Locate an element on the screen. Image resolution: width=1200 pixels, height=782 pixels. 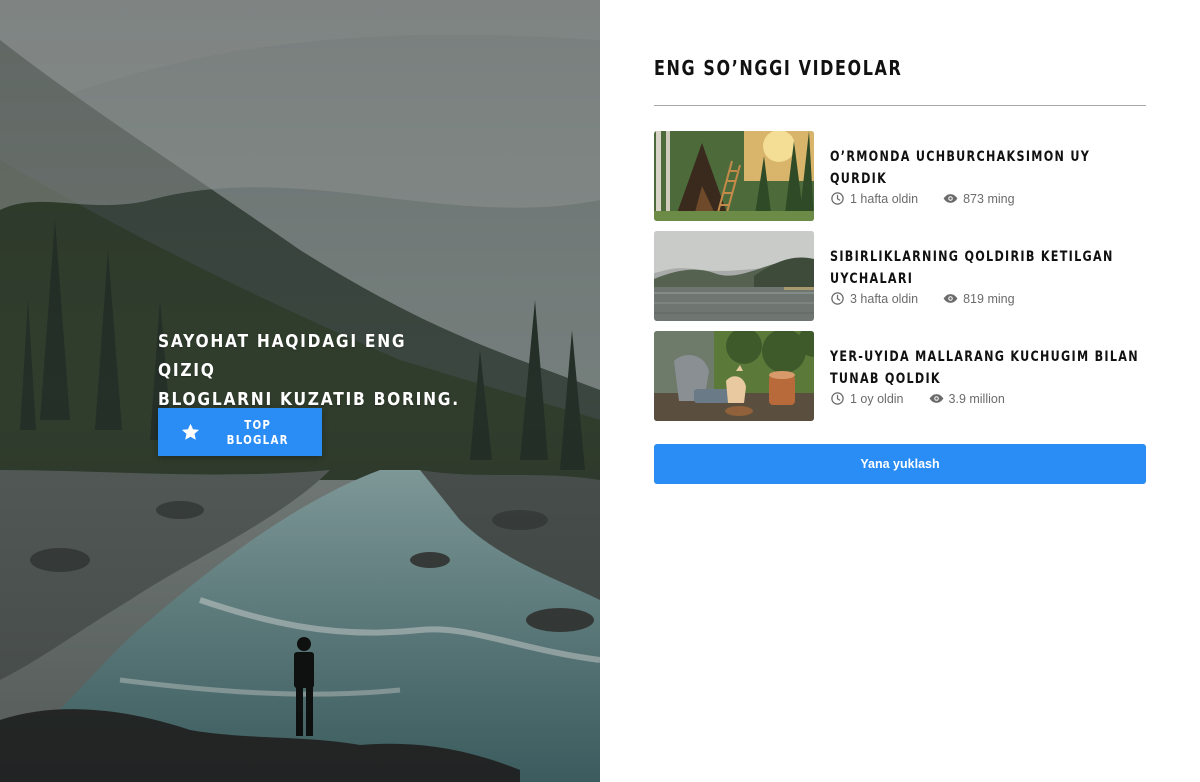
view-count-text: 873 ming is located at coordinates (989, 198).